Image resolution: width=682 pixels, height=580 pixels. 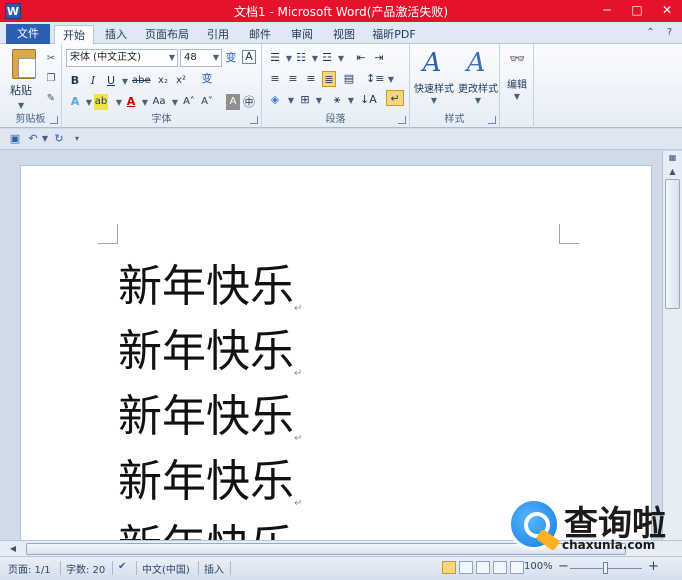 What do you see at coordinates (15, 139) in the screenshot?
I see `save-icon: ▣` at bounding box center [15, 139].